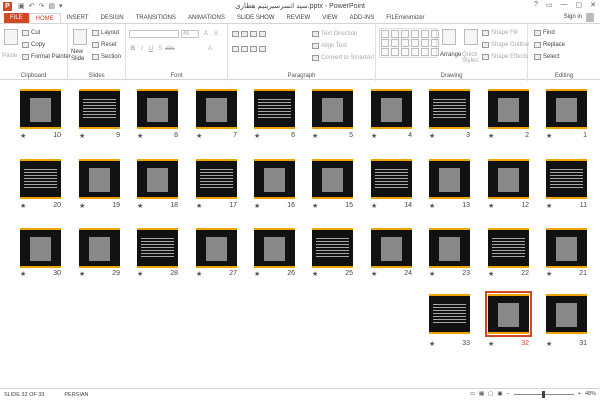 Image resolution: width=600 pixels, height=400 pixels. What do you see at coordinates (425, 34) in the screenshot?
I see `shape-oval` at bounding box center [425, 34].